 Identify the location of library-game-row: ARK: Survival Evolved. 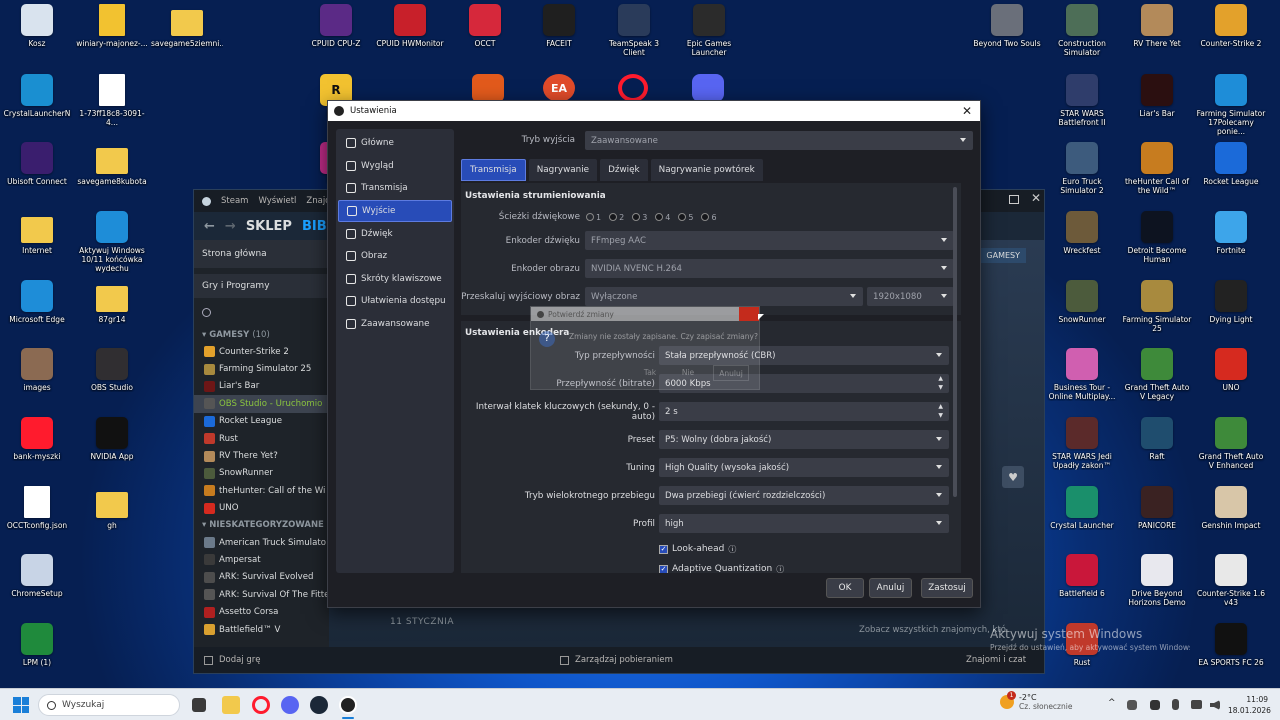
(261, 577).